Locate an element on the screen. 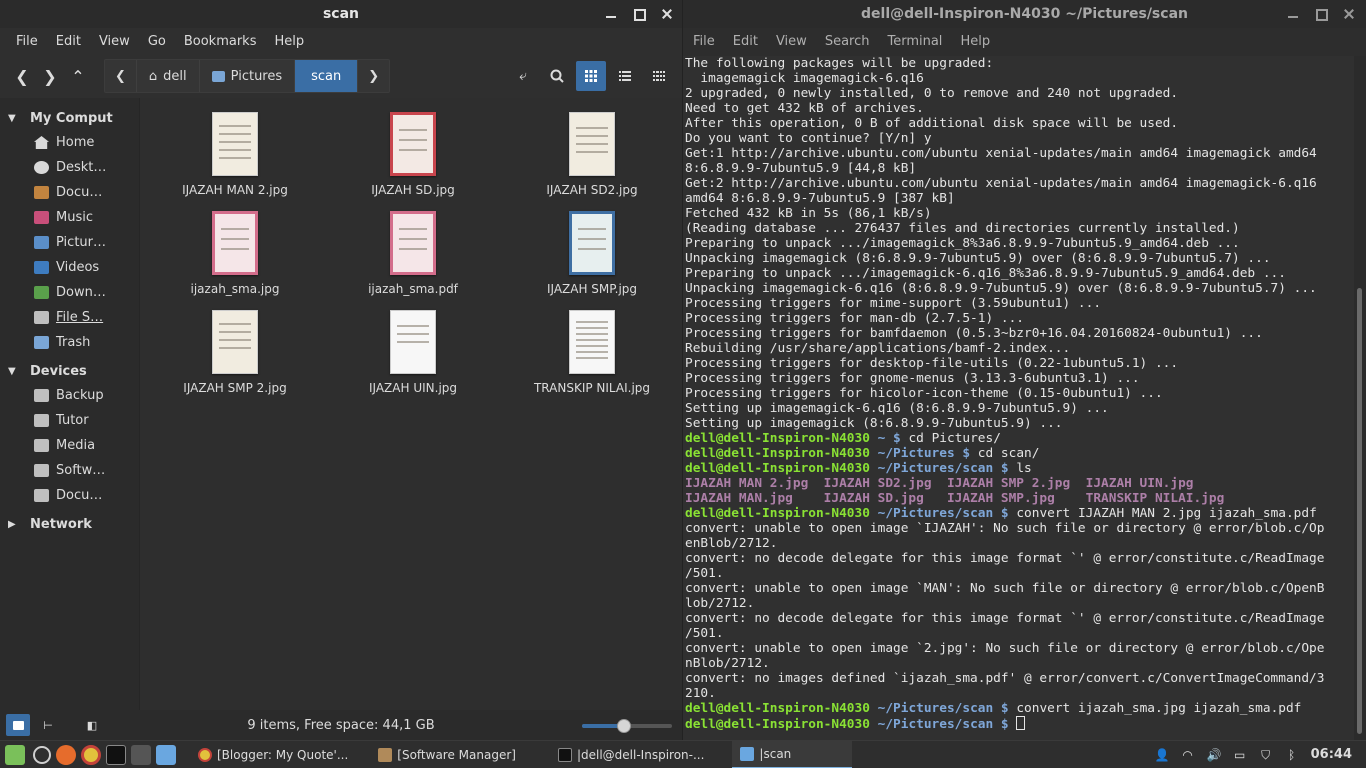 The image size is (1366, 768). firefox-icon is located at coordinates (66, 754).